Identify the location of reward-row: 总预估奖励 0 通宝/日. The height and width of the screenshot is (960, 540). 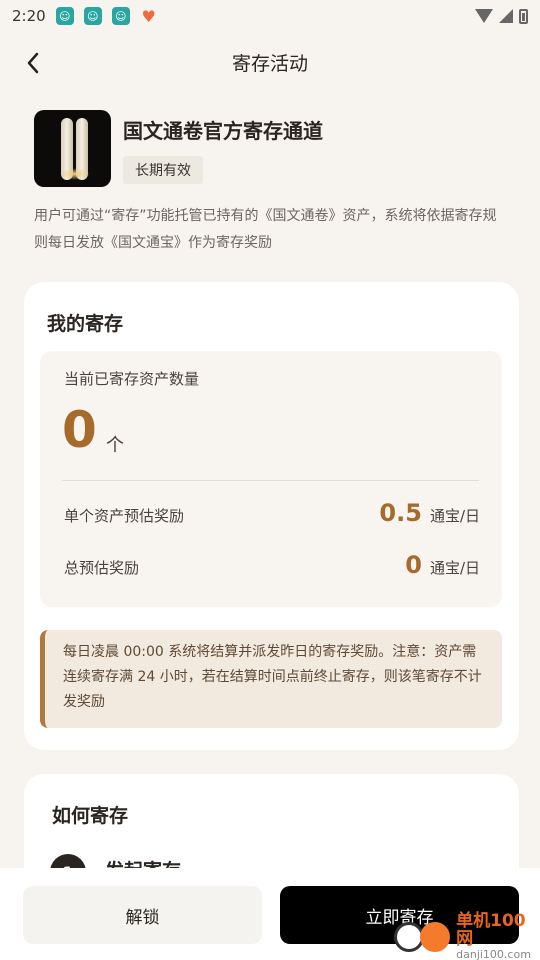
(272, 567).